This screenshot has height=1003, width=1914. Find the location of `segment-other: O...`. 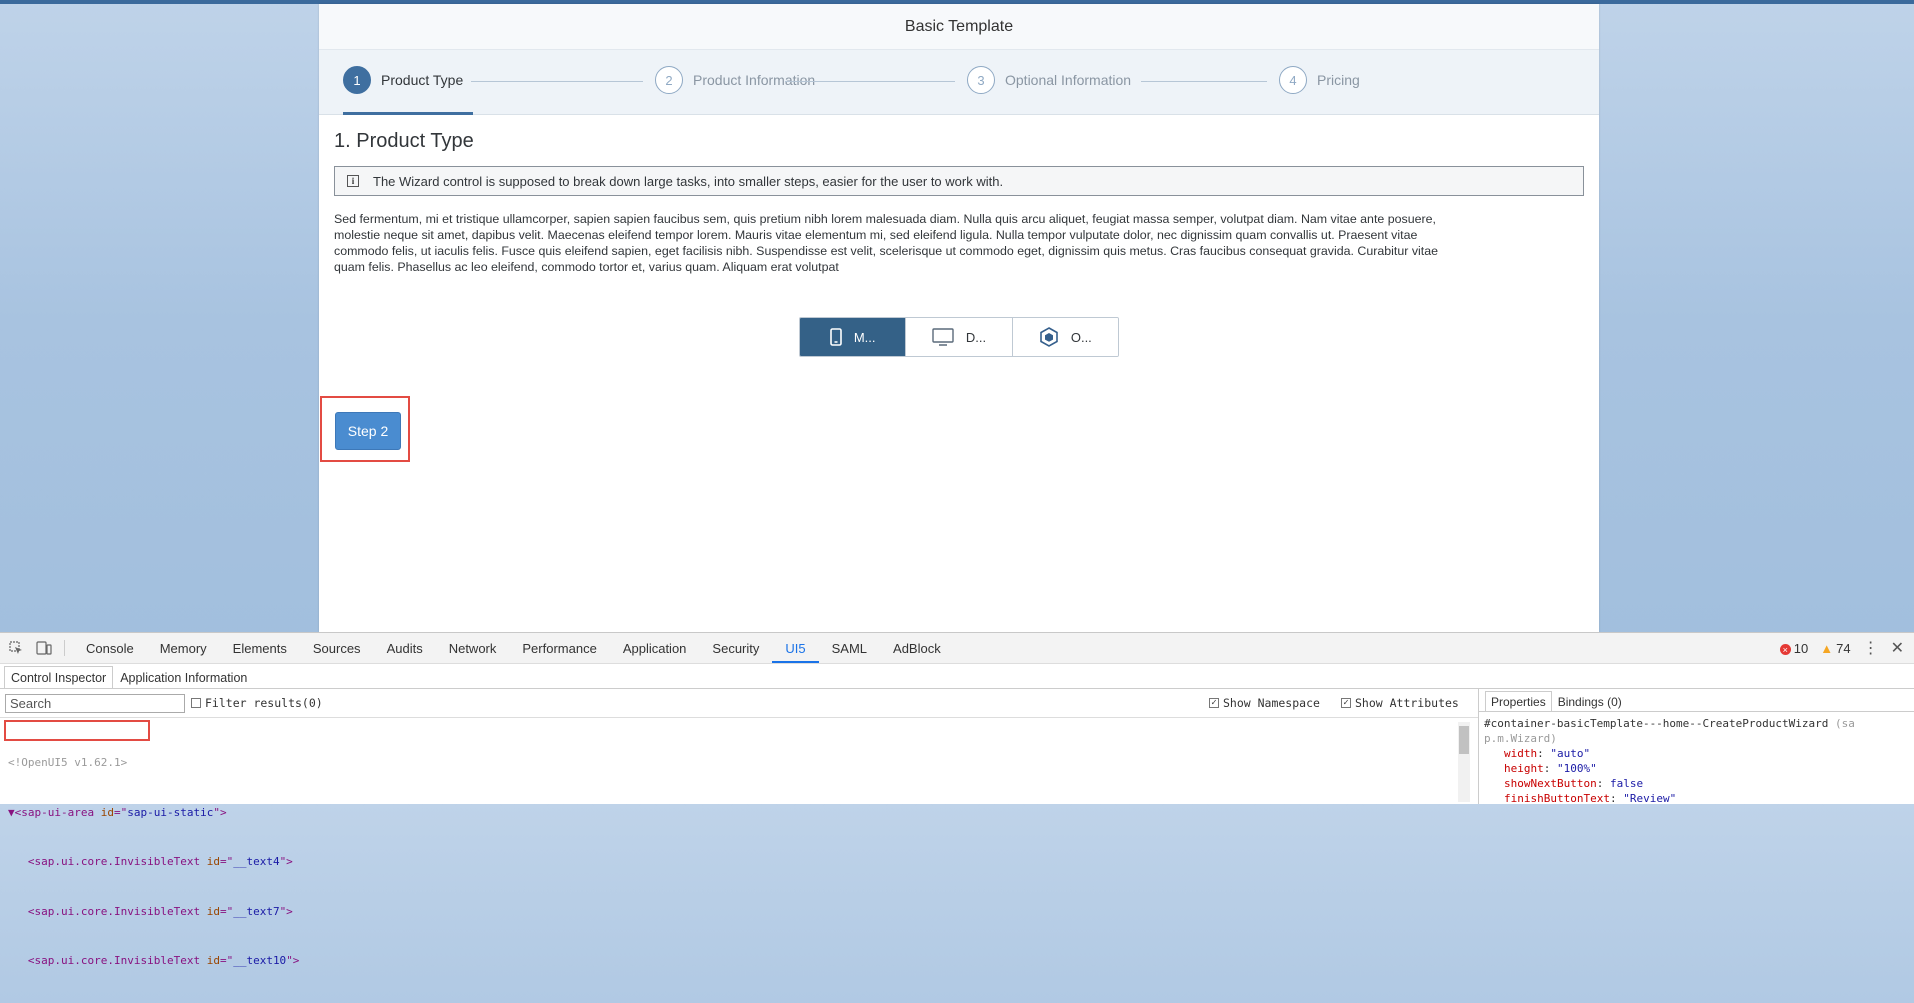

segment-other: O... is located at coordinates (1065, 337).